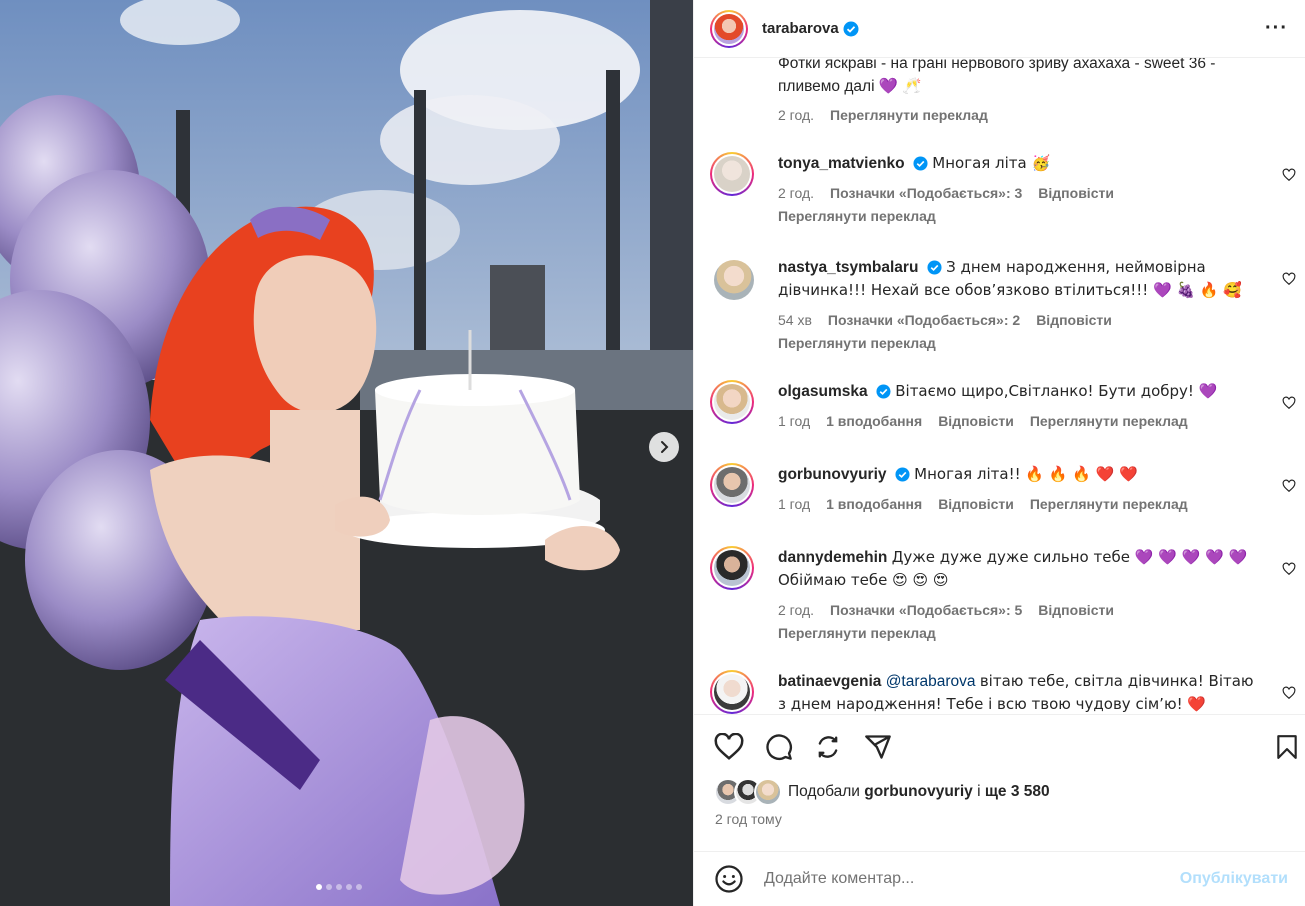  I want to click on comment-time: 54 хв, so click(795, 320).